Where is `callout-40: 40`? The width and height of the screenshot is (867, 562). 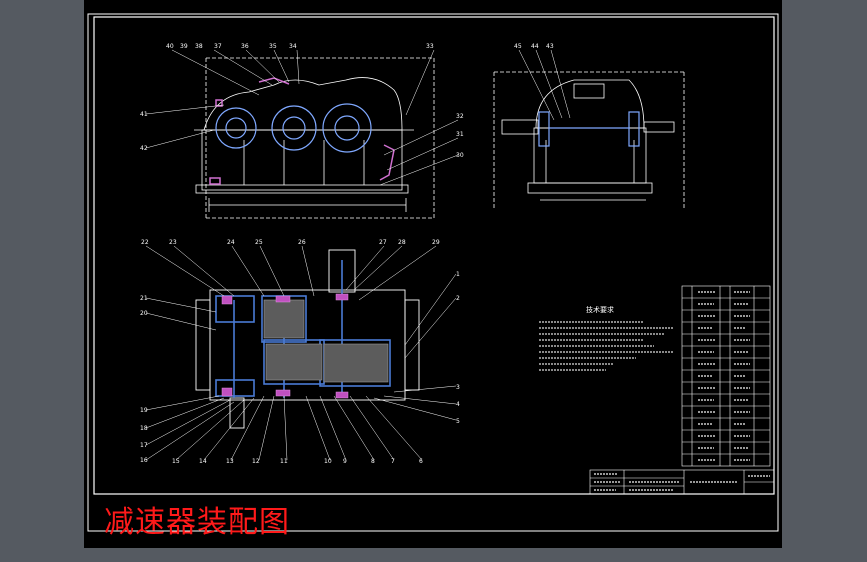 callout-40: 40 is located at coordinates (170, 46).